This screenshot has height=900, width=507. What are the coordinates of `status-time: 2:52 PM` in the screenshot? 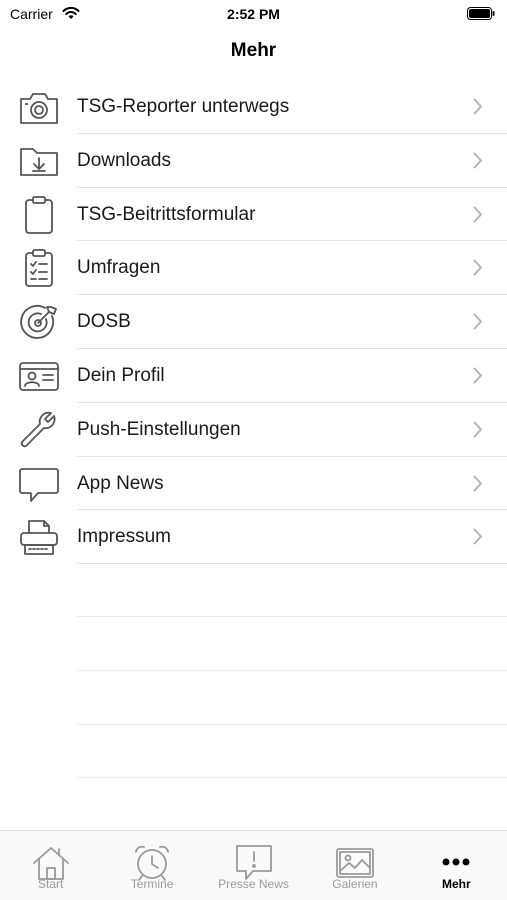 It's located at (253, 14).